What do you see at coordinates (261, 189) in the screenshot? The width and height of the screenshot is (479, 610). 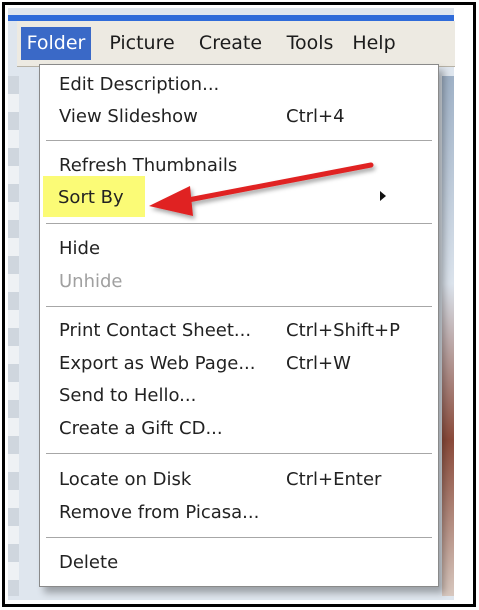 I see `red-arrow-icon` at bounding box center [261, 189].